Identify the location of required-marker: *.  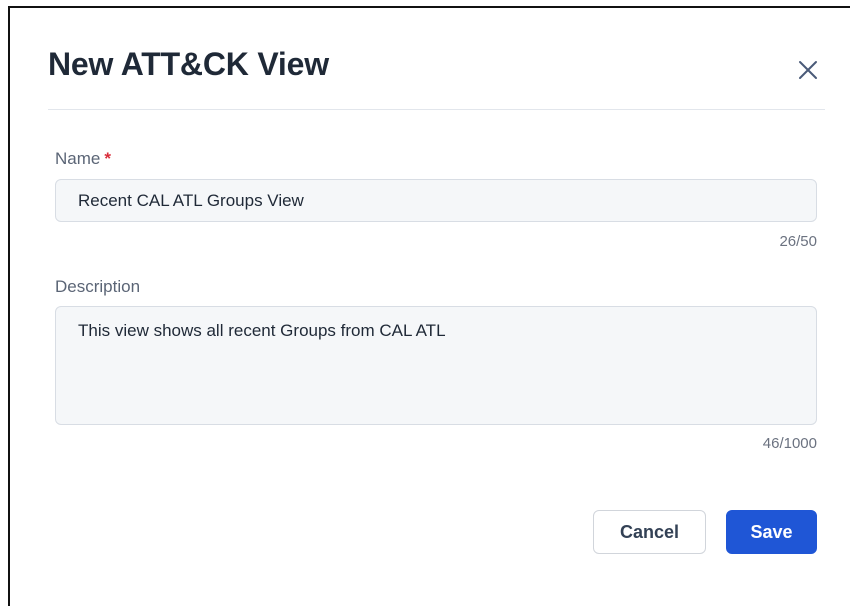
(107, 158).